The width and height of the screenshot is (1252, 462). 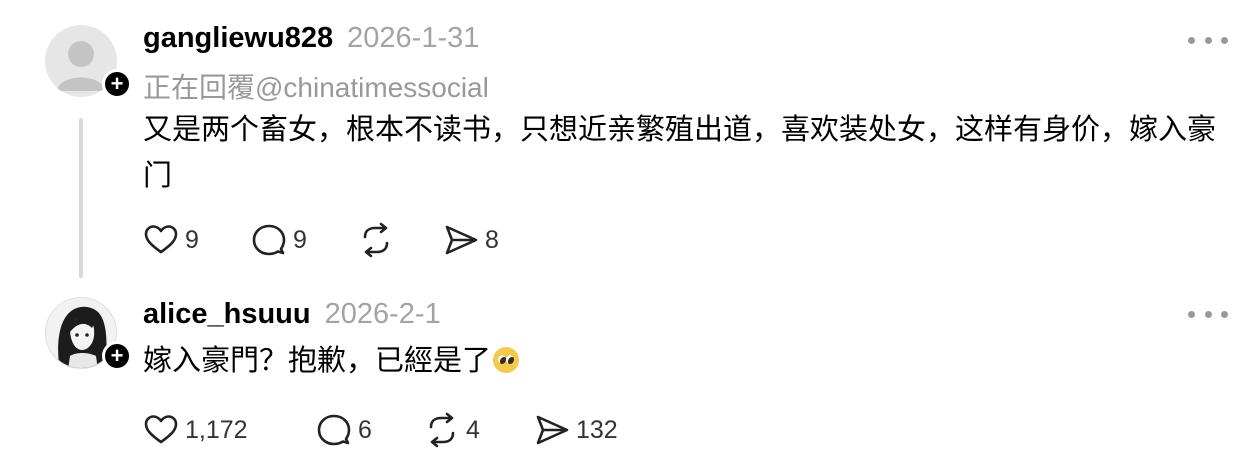 I want to click on share-count: 132, so click(x=597, y=429).